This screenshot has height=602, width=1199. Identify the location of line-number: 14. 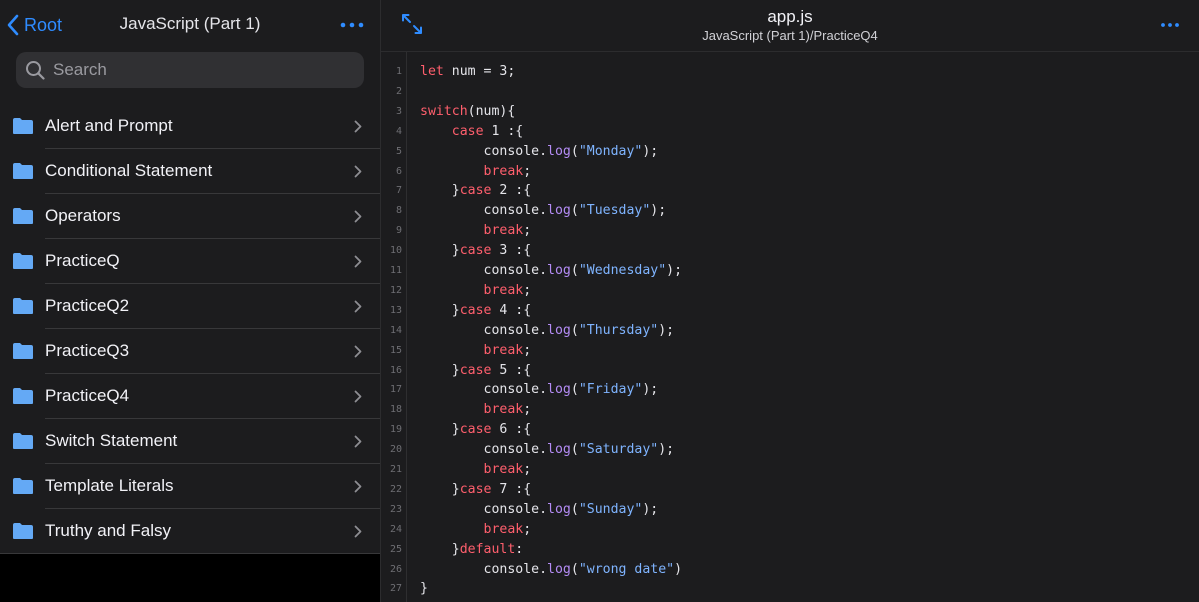
(395, 330).